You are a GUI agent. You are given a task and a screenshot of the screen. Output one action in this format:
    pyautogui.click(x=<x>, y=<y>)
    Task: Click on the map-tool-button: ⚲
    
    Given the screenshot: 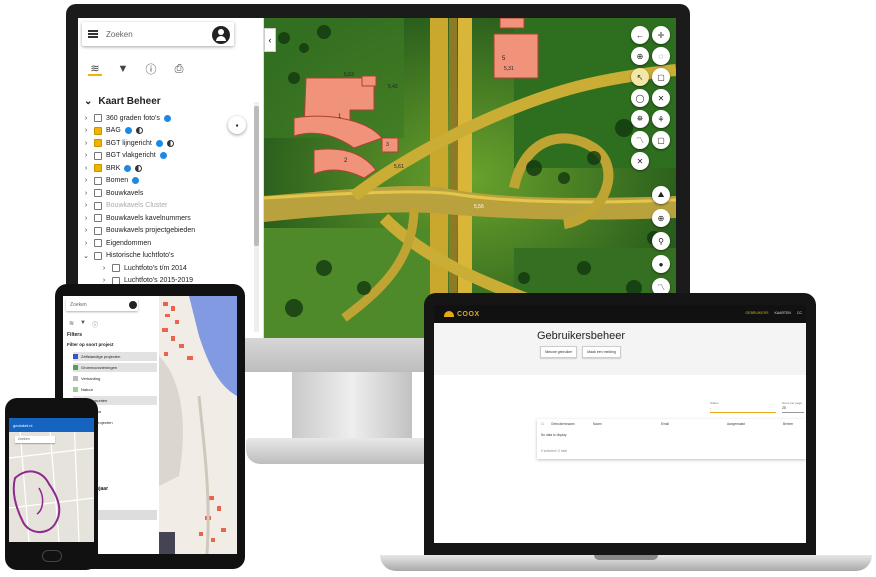 What is the action you would take?
    pyautogui.click(x=661, y=241)
    